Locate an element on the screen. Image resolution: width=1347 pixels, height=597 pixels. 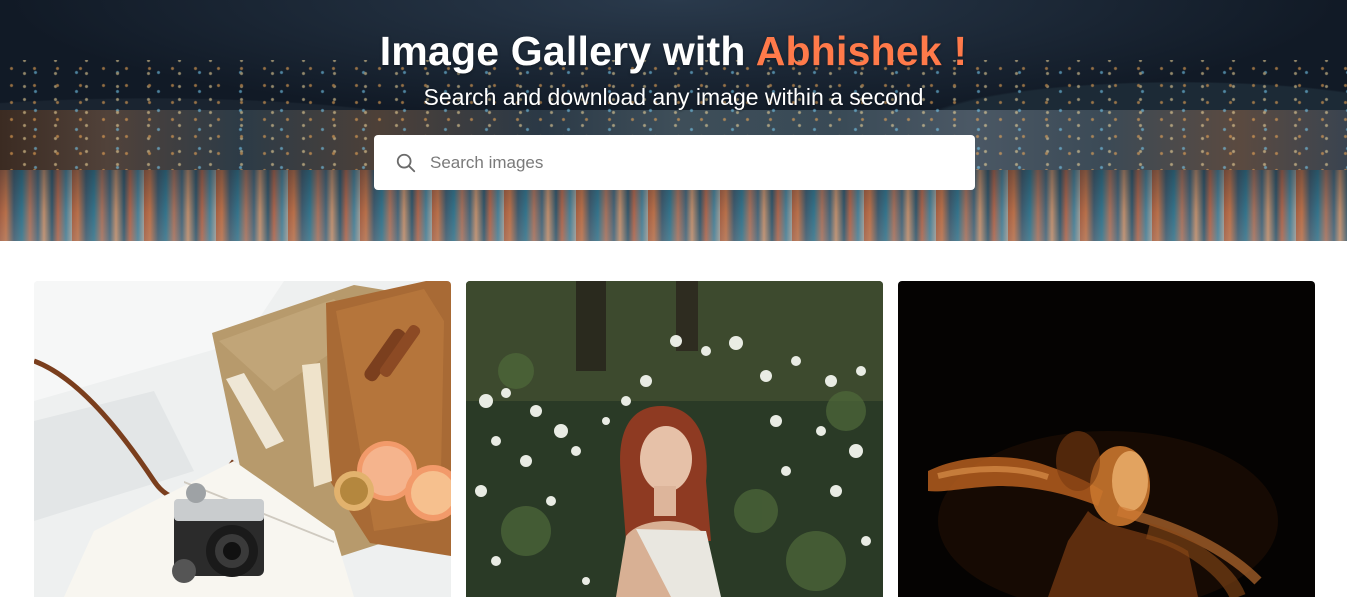
page-title: Image Gallery with Abhishek ! is located at coordinates (673, 51).